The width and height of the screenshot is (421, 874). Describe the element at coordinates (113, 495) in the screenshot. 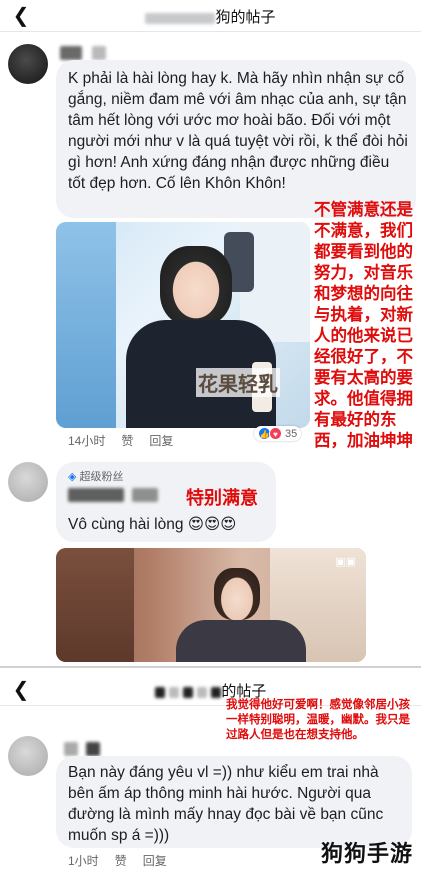

I see `commenter-name-blurred` at that location.